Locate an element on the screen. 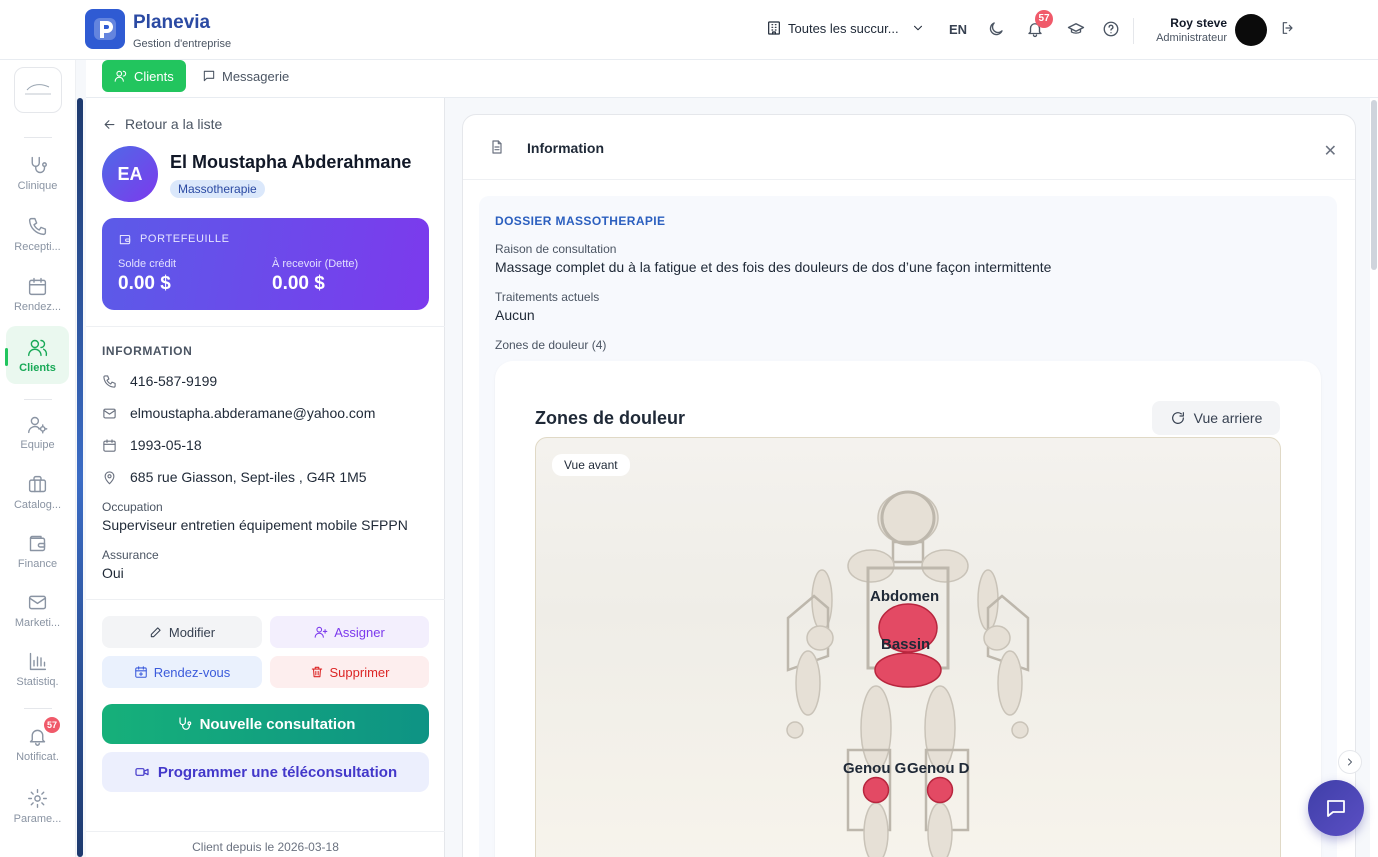  sidebar-item-statistiques: Statistiq. is located at coordinates (37, 669).